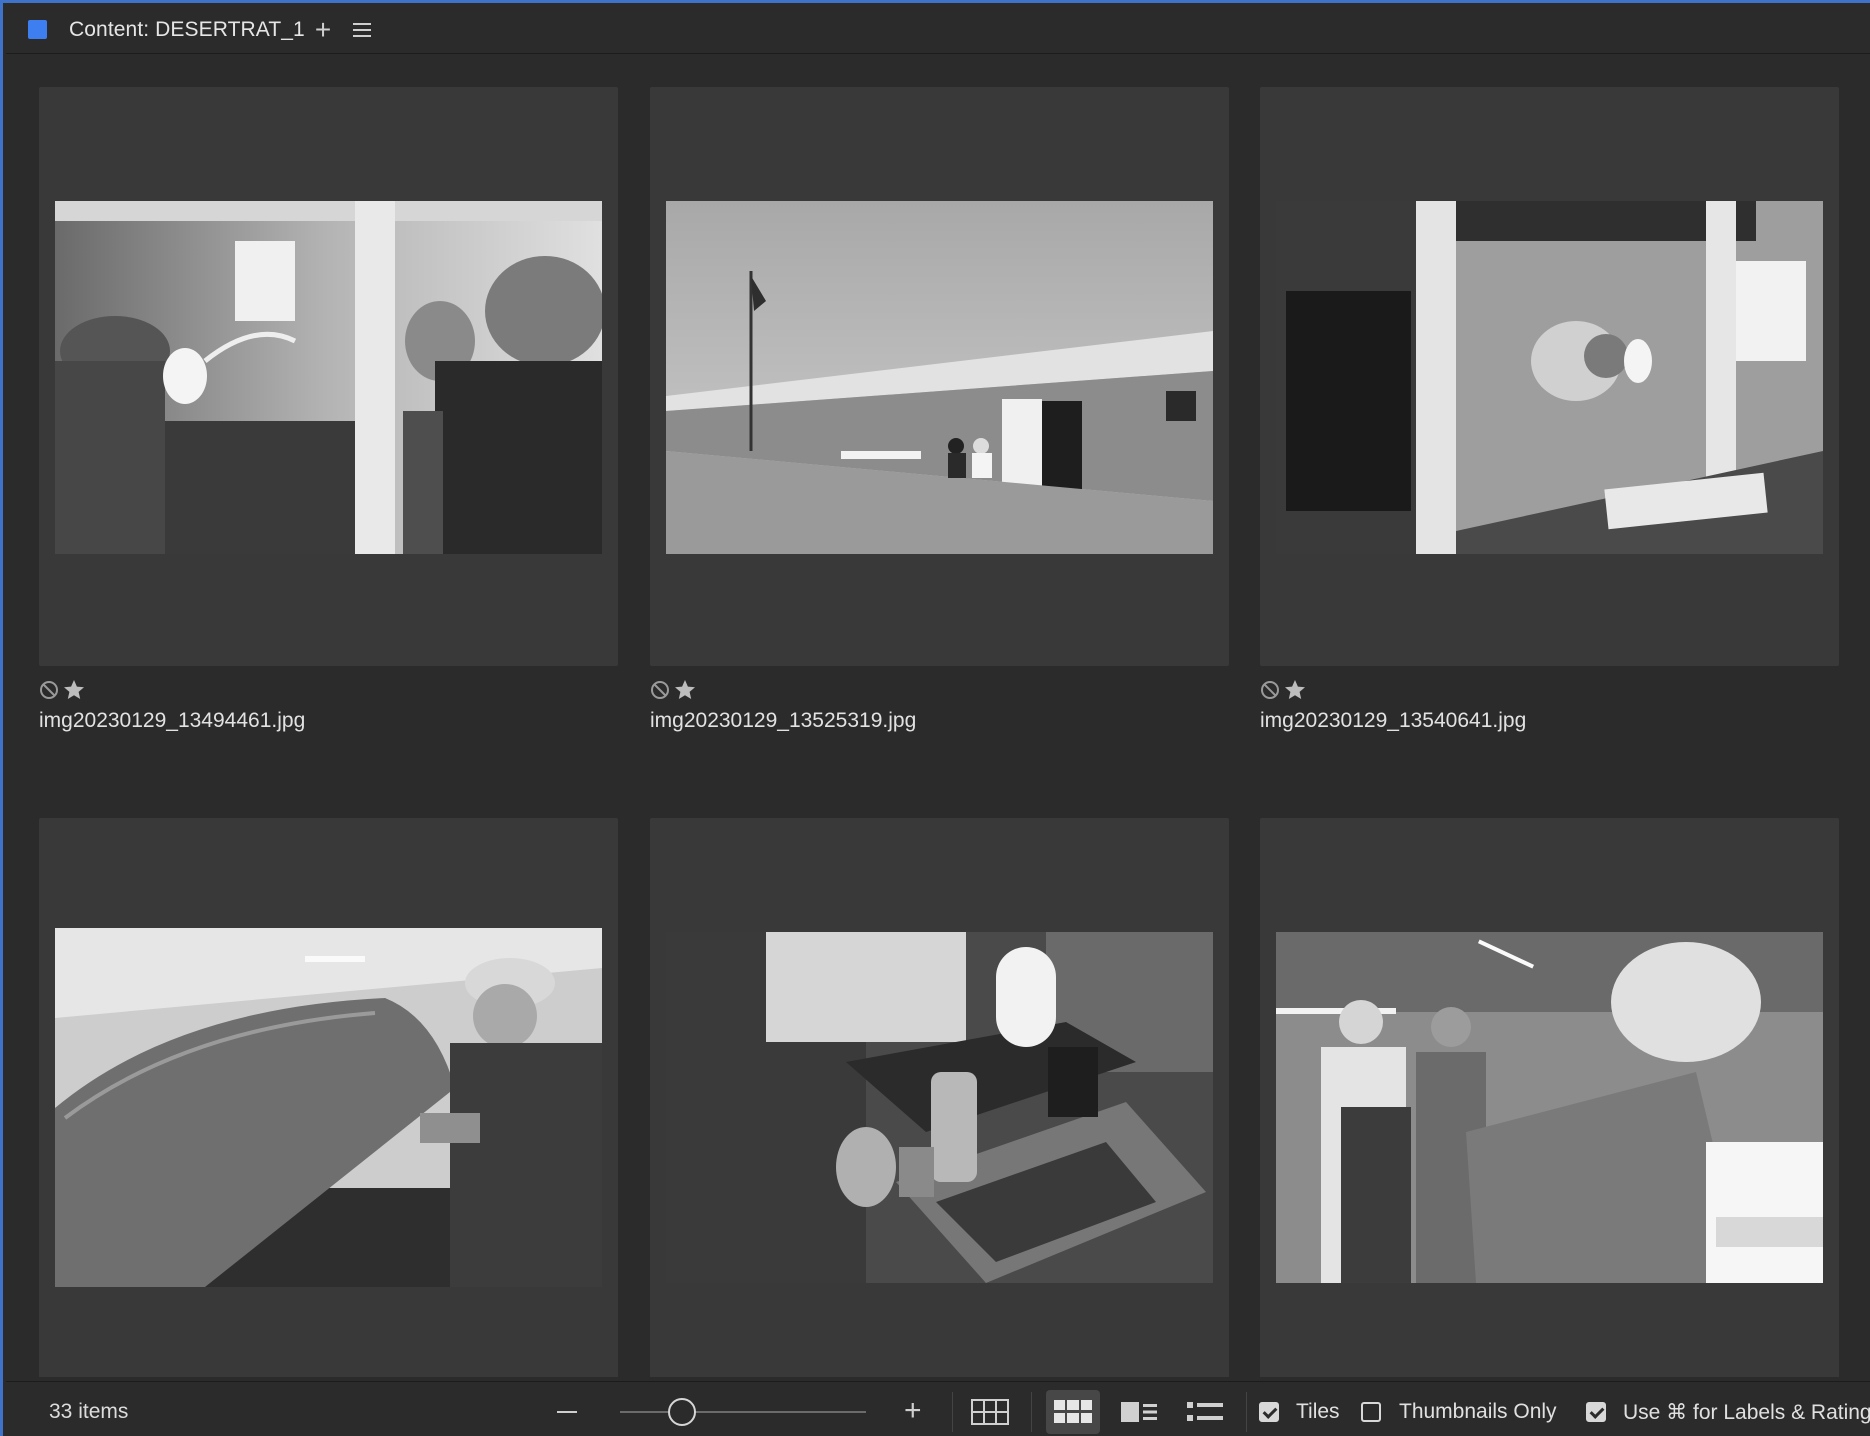  Describe the element at coordinates (89, 1411) in the screenshot. I see `item-count: 33 items` at that location.